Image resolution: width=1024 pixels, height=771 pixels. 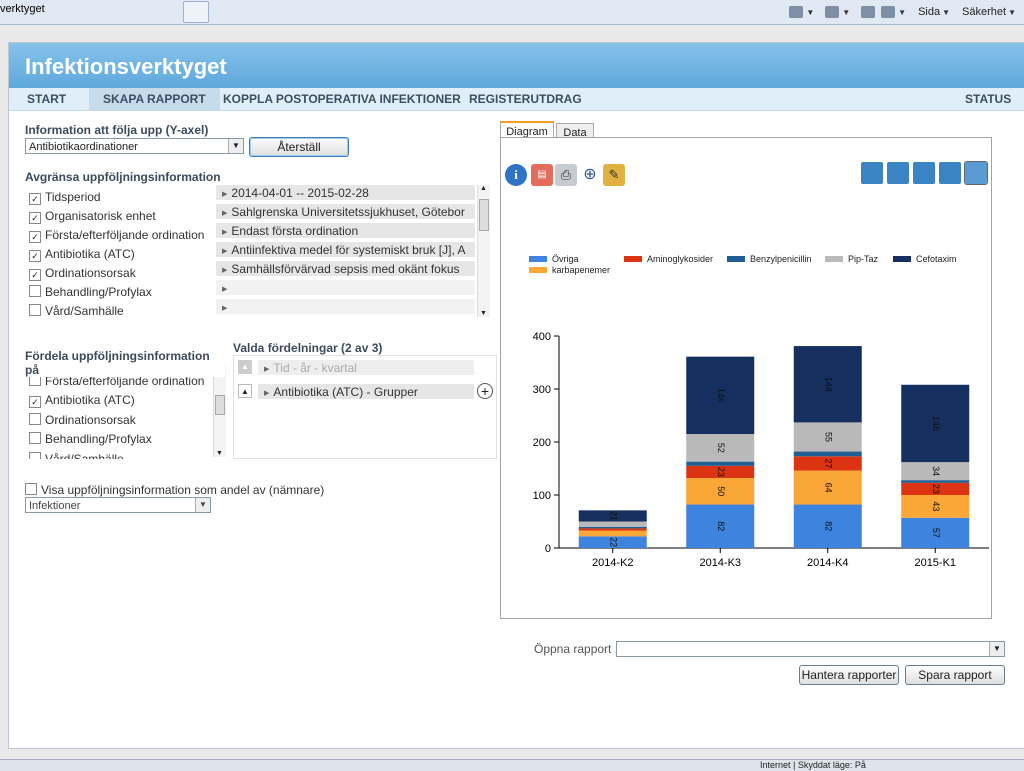 I want to click on share-select: Infektioner ▼, so click(x=118, y=505).